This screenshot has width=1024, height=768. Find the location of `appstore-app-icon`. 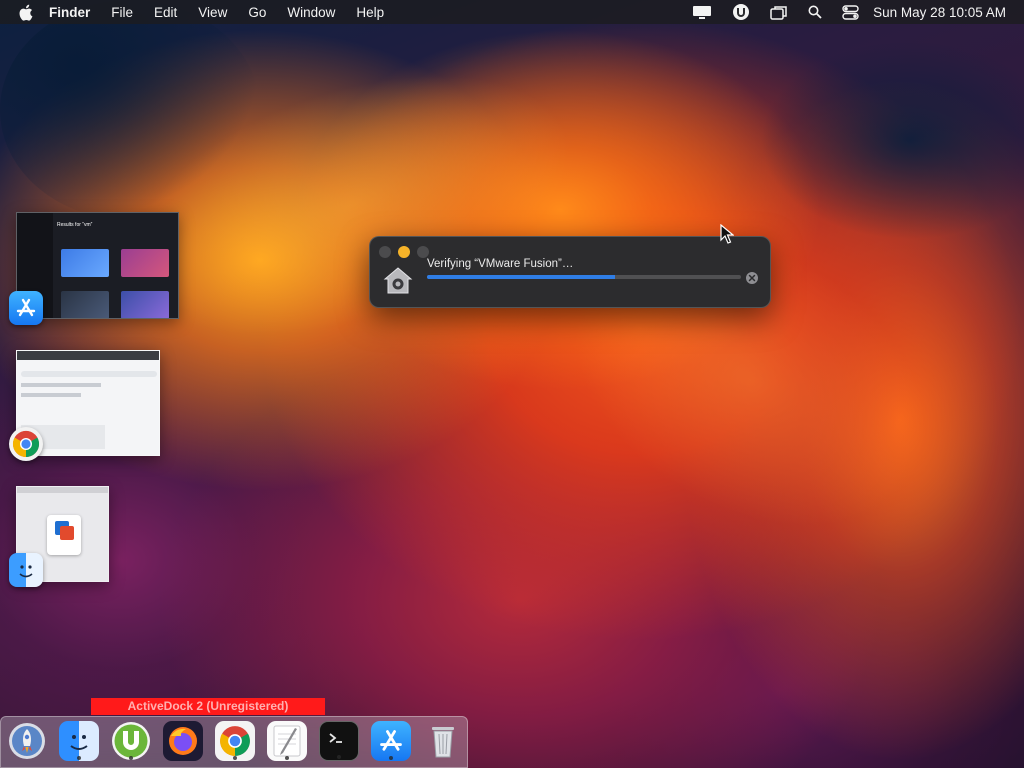

appstore-app-icon is located at coordinates (26, 308).